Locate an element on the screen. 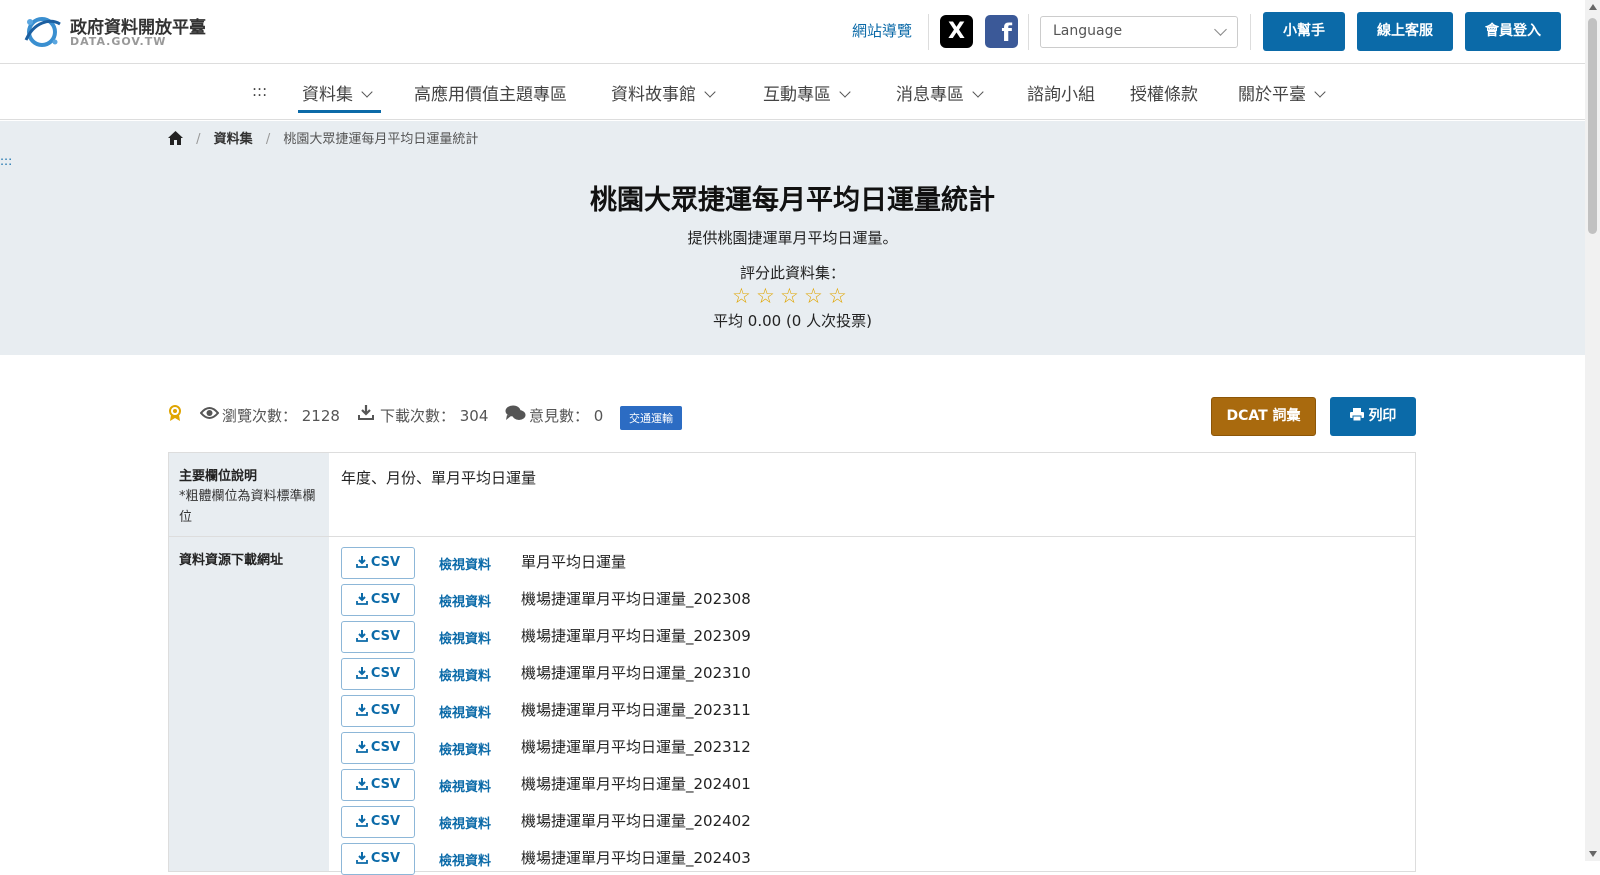 This screenshot has height=875, width=1600. resource-name: 機場捷運單月平均日運量_202401 is located at coordinates (636, 784).